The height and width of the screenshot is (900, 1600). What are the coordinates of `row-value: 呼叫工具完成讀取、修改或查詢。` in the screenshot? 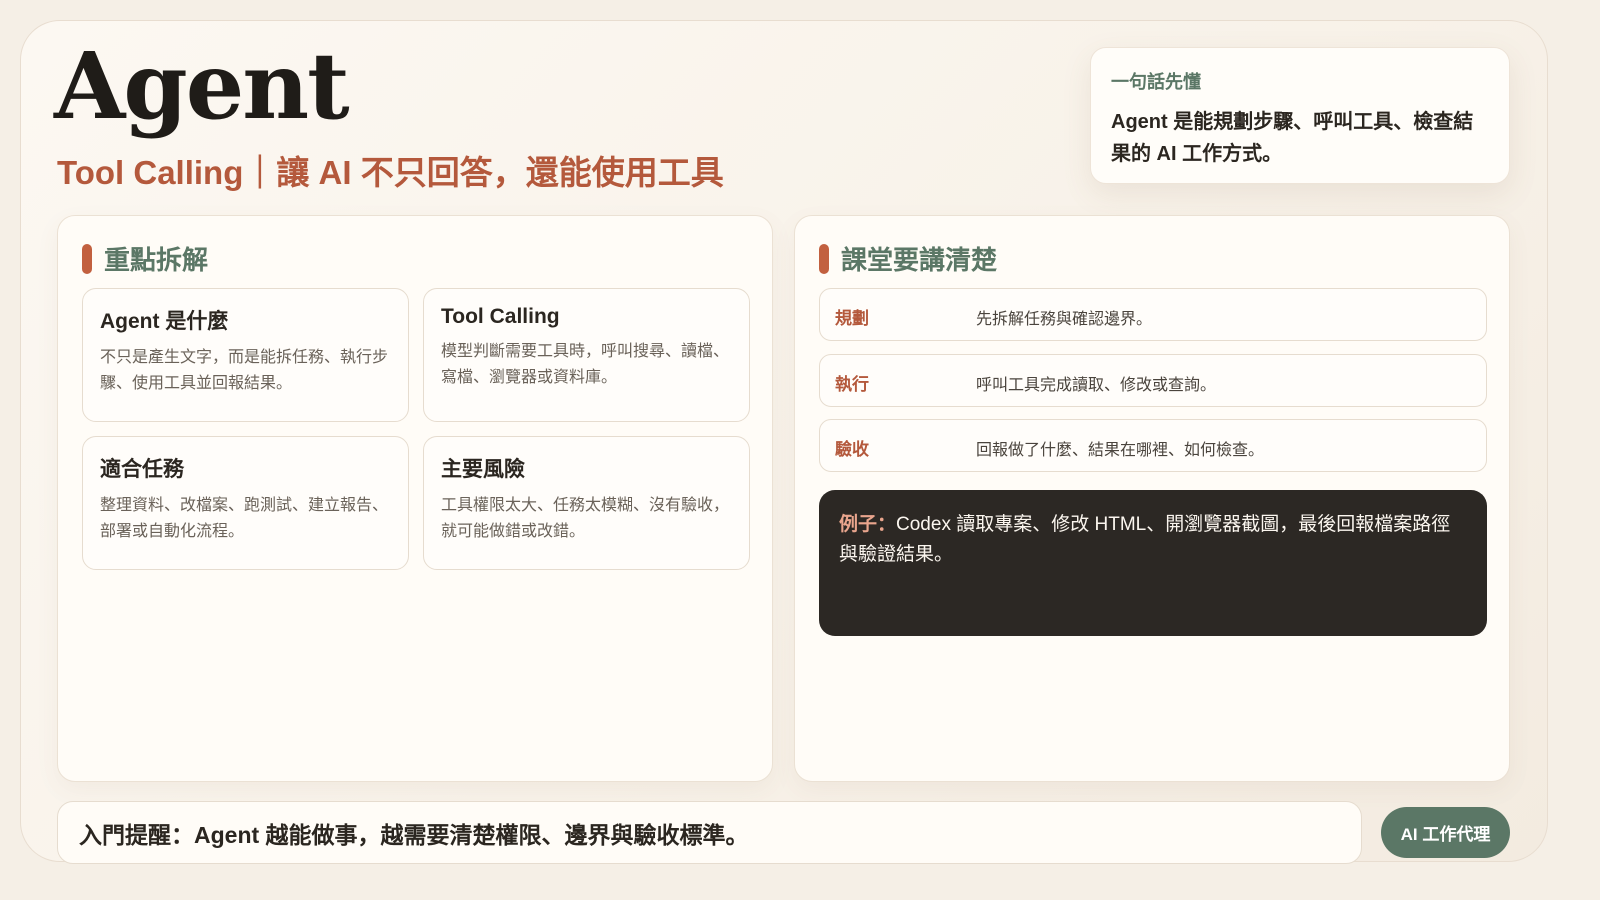 It's located at (1096, 385).